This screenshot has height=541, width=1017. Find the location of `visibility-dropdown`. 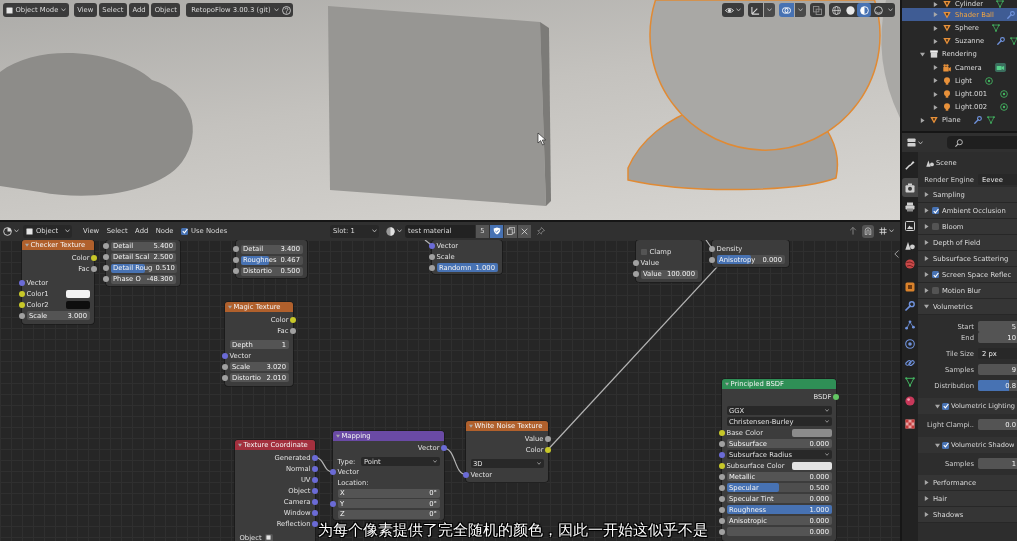

visibility-dropdown is located at coordinates (733, 10).